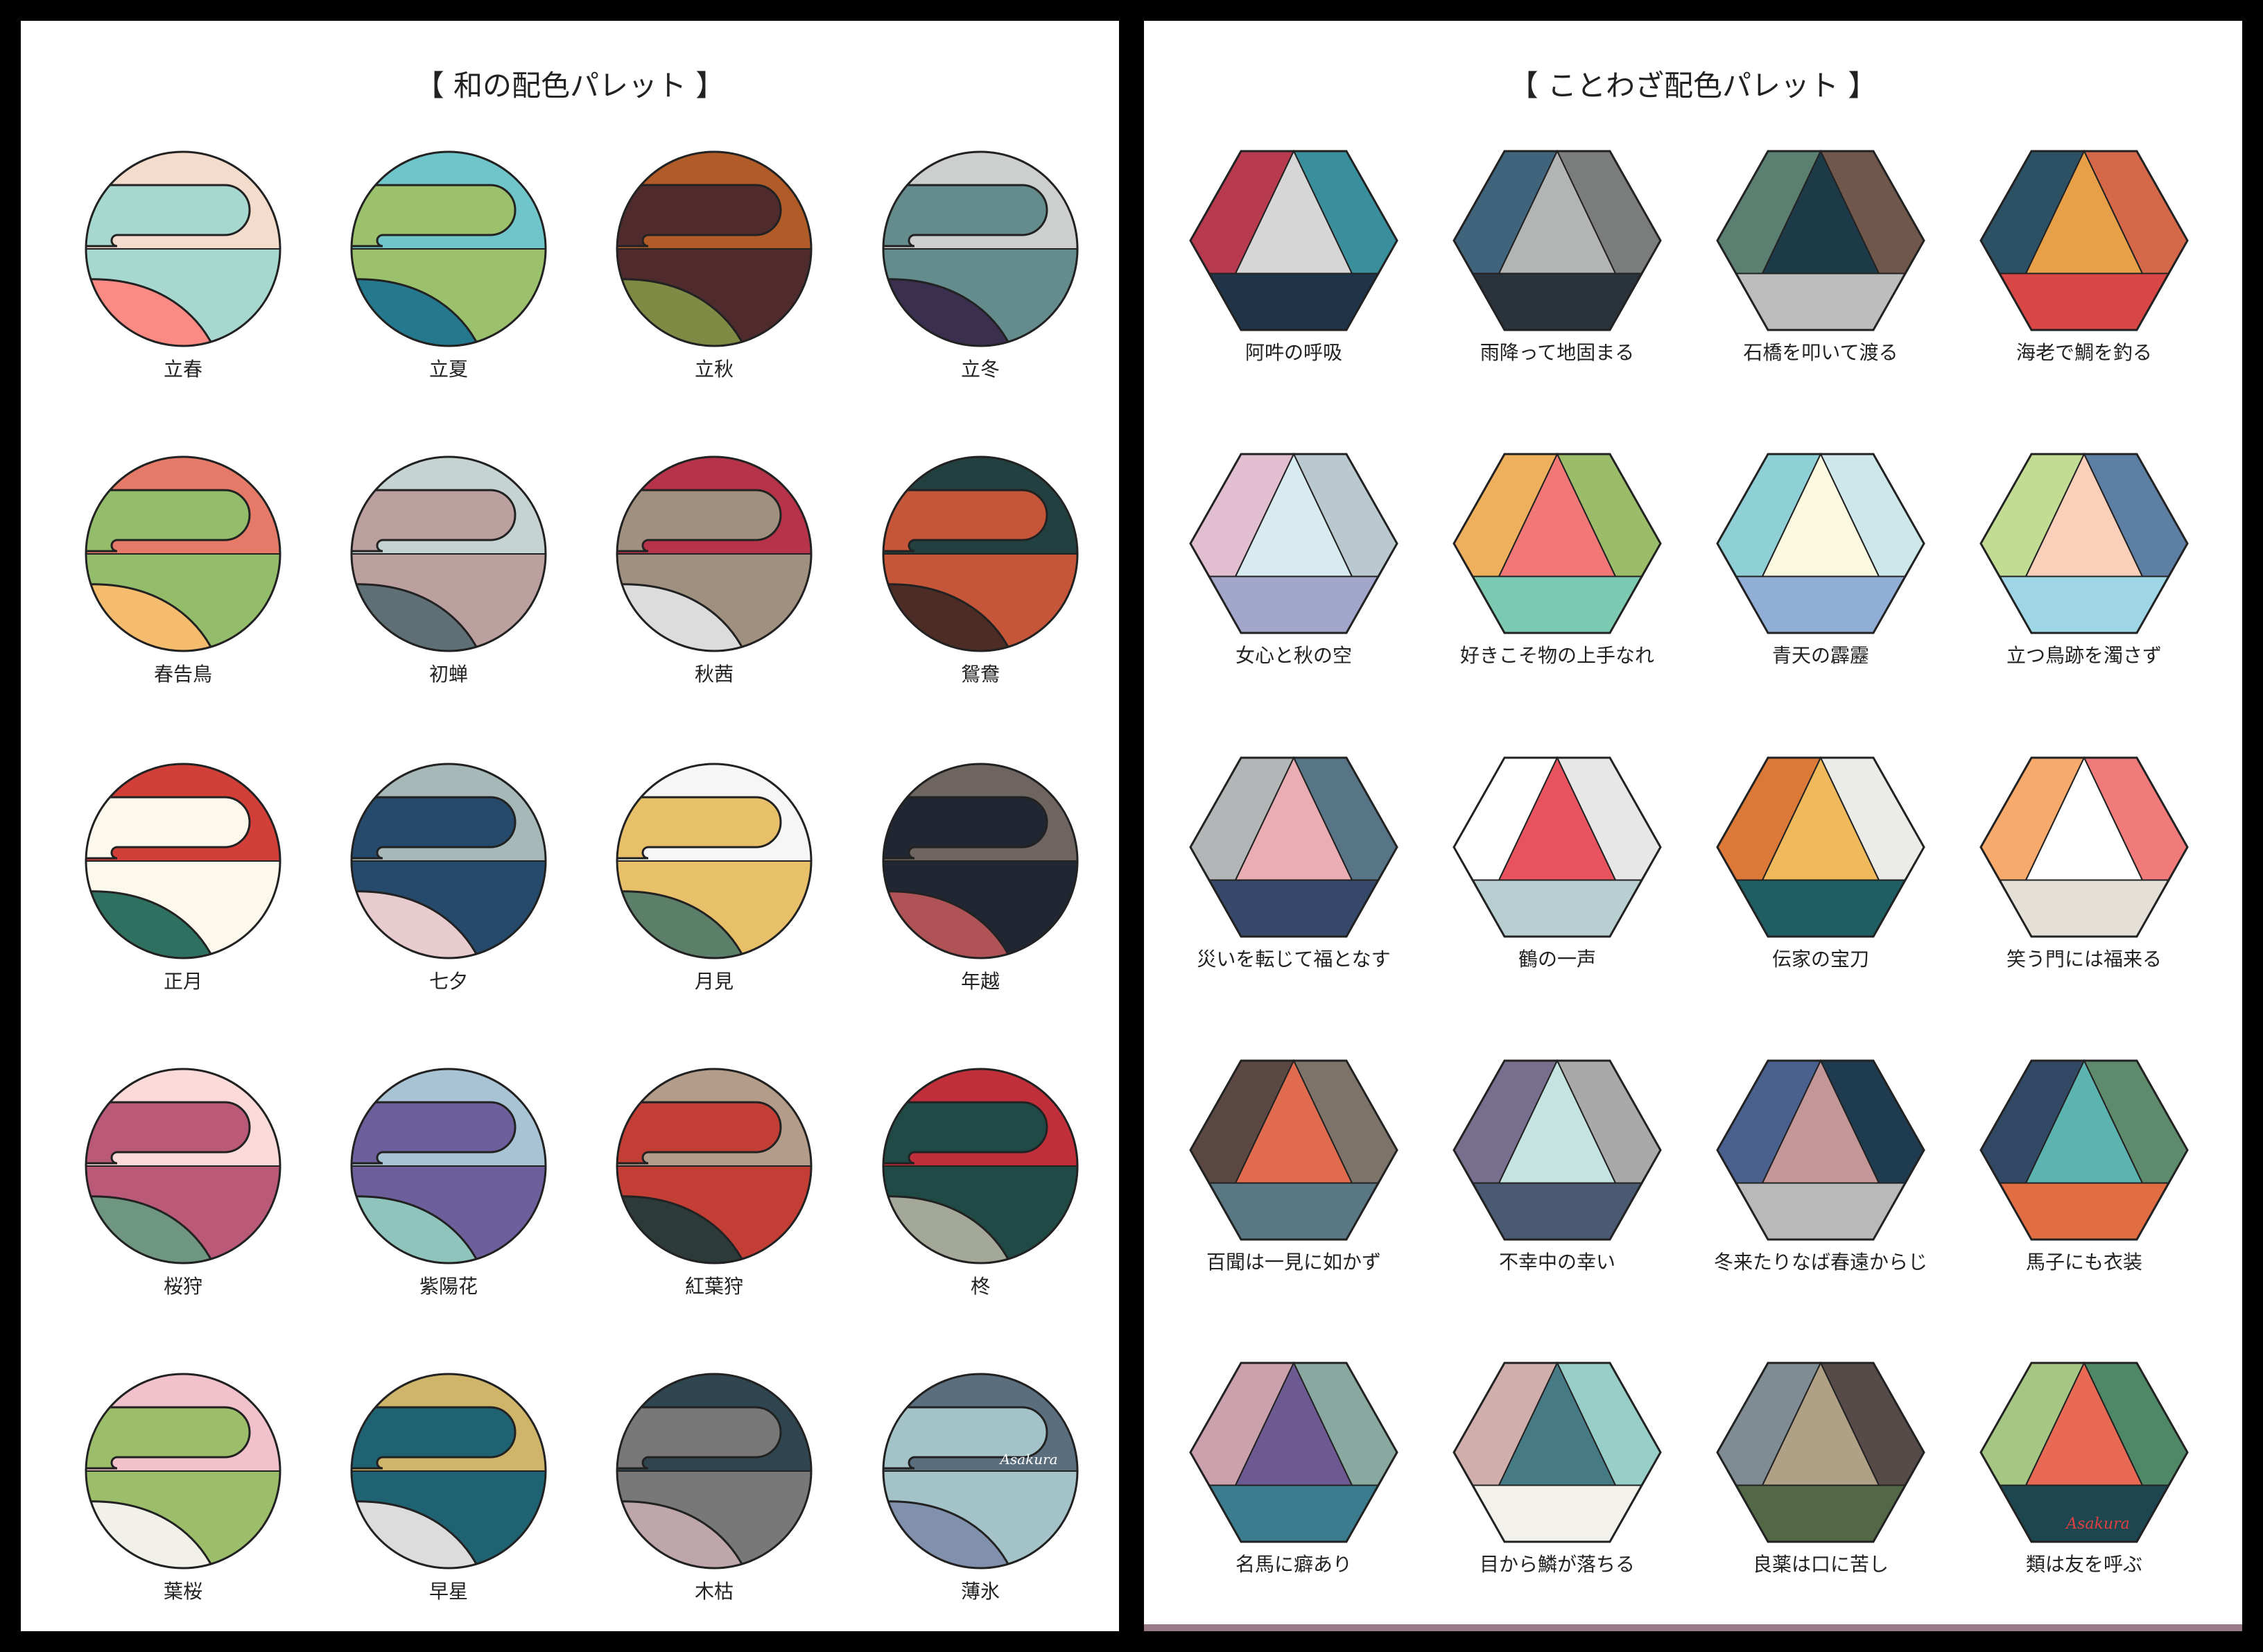  I want to click on kotowaza-palette-swatch: 好きこそ物の上手なれ, so click(1557, 560).